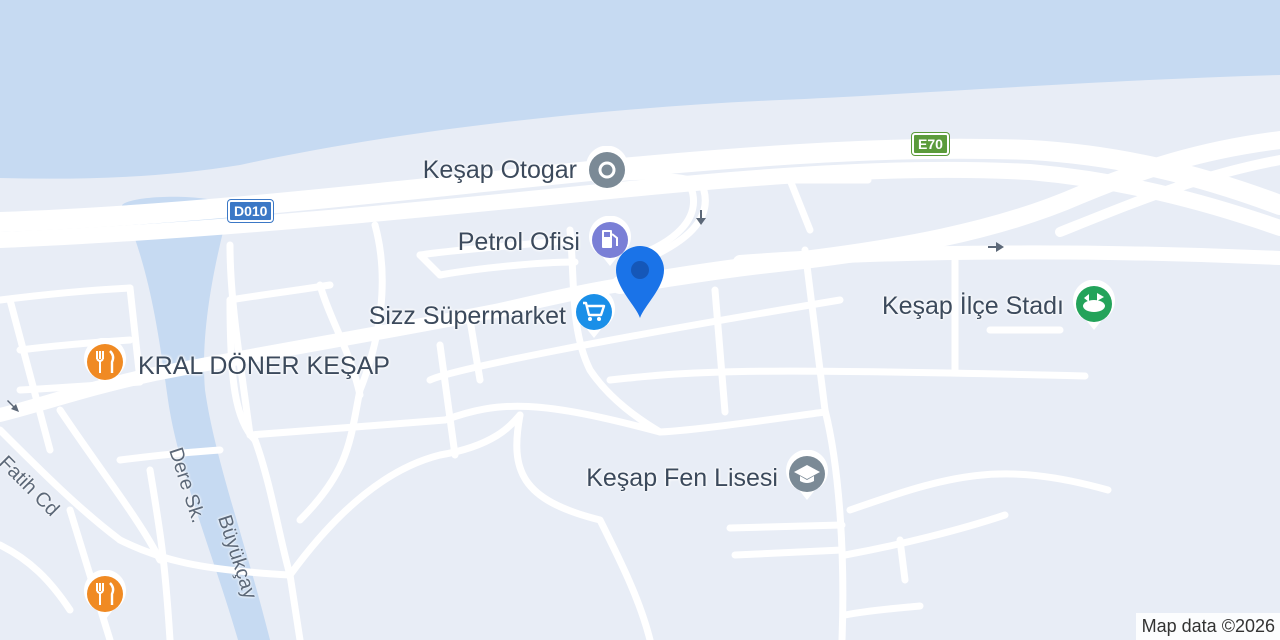 This screenshot has height=640, width=1280. I want to click on stadium-pin-icon, so click(1094, 304).